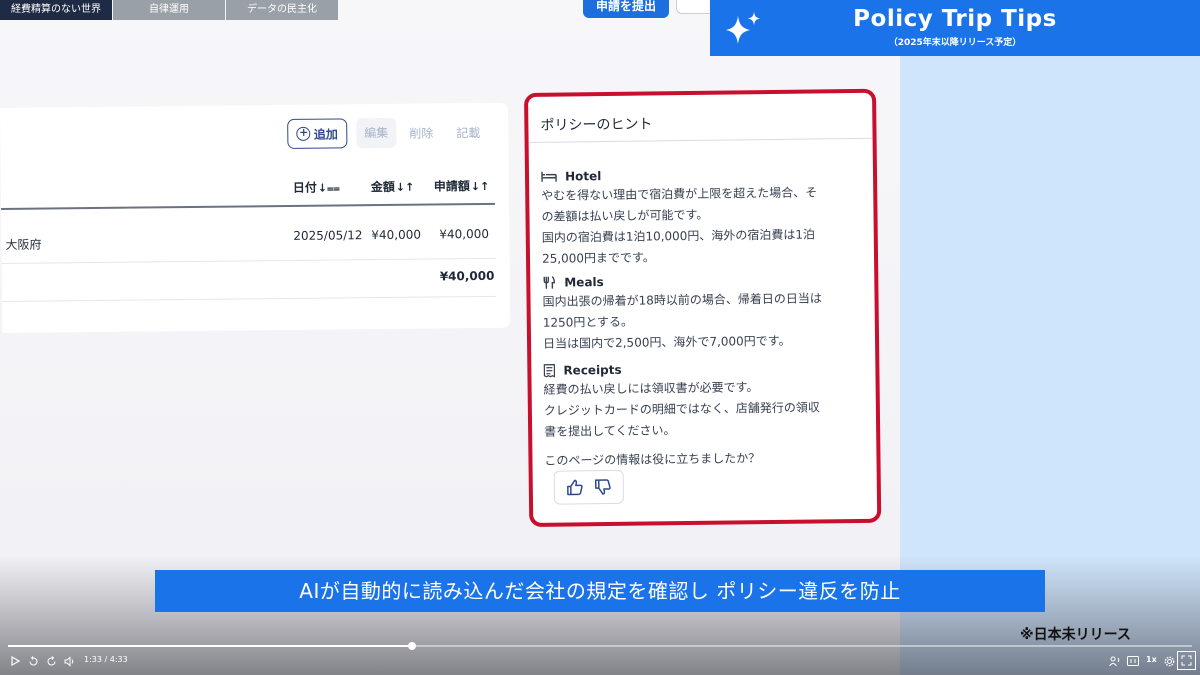 Image resolution: width=1200 pixels, height=675 pixels. I want to click on release-notice: ※日本未リリース, so click(1075, 635).